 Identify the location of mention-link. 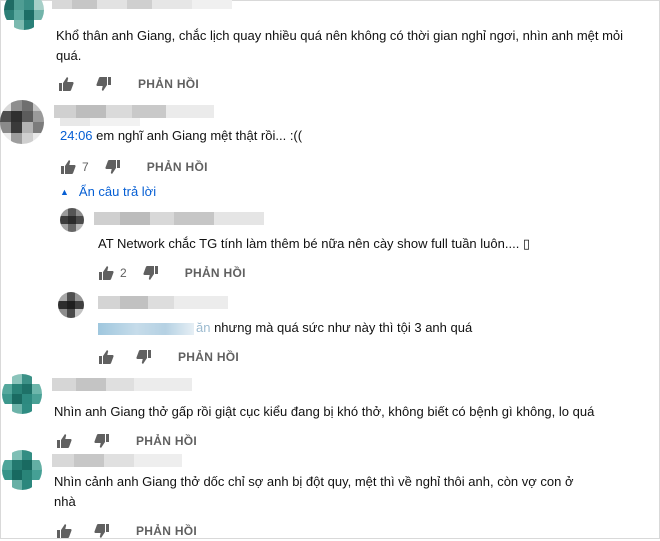
(146, 328).